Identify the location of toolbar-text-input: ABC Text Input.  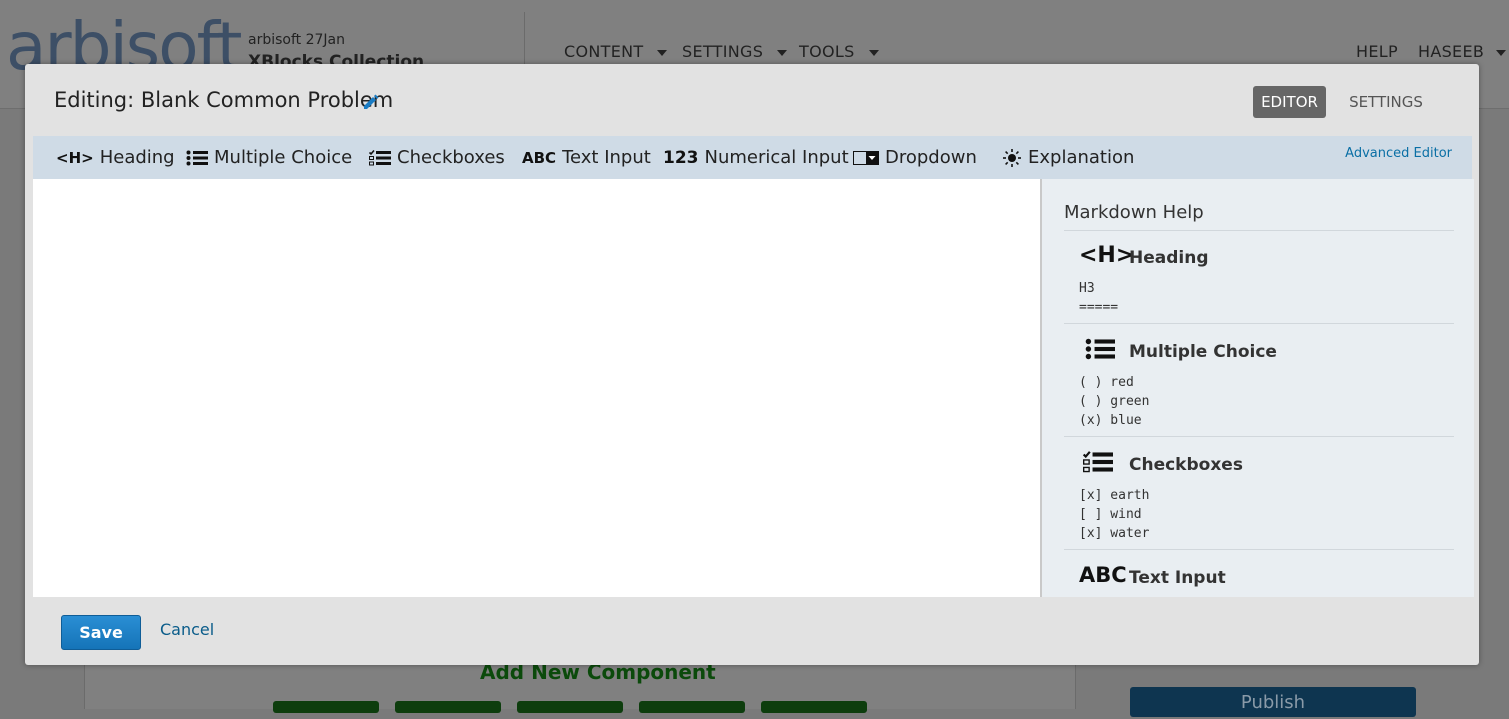
(586, 157).